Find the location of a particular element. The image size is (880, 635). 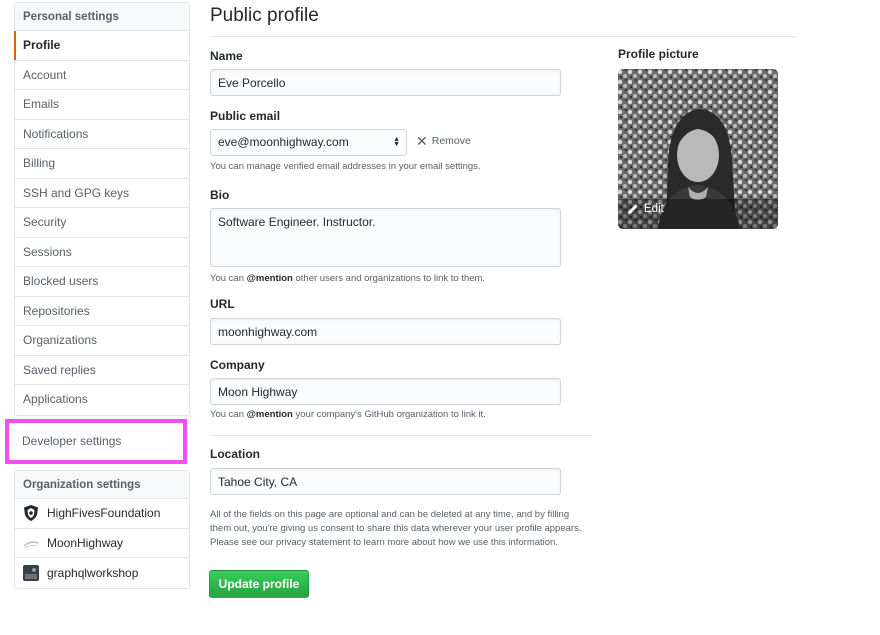

update-profile-button: Update profile is located at coordinates (259, 584).